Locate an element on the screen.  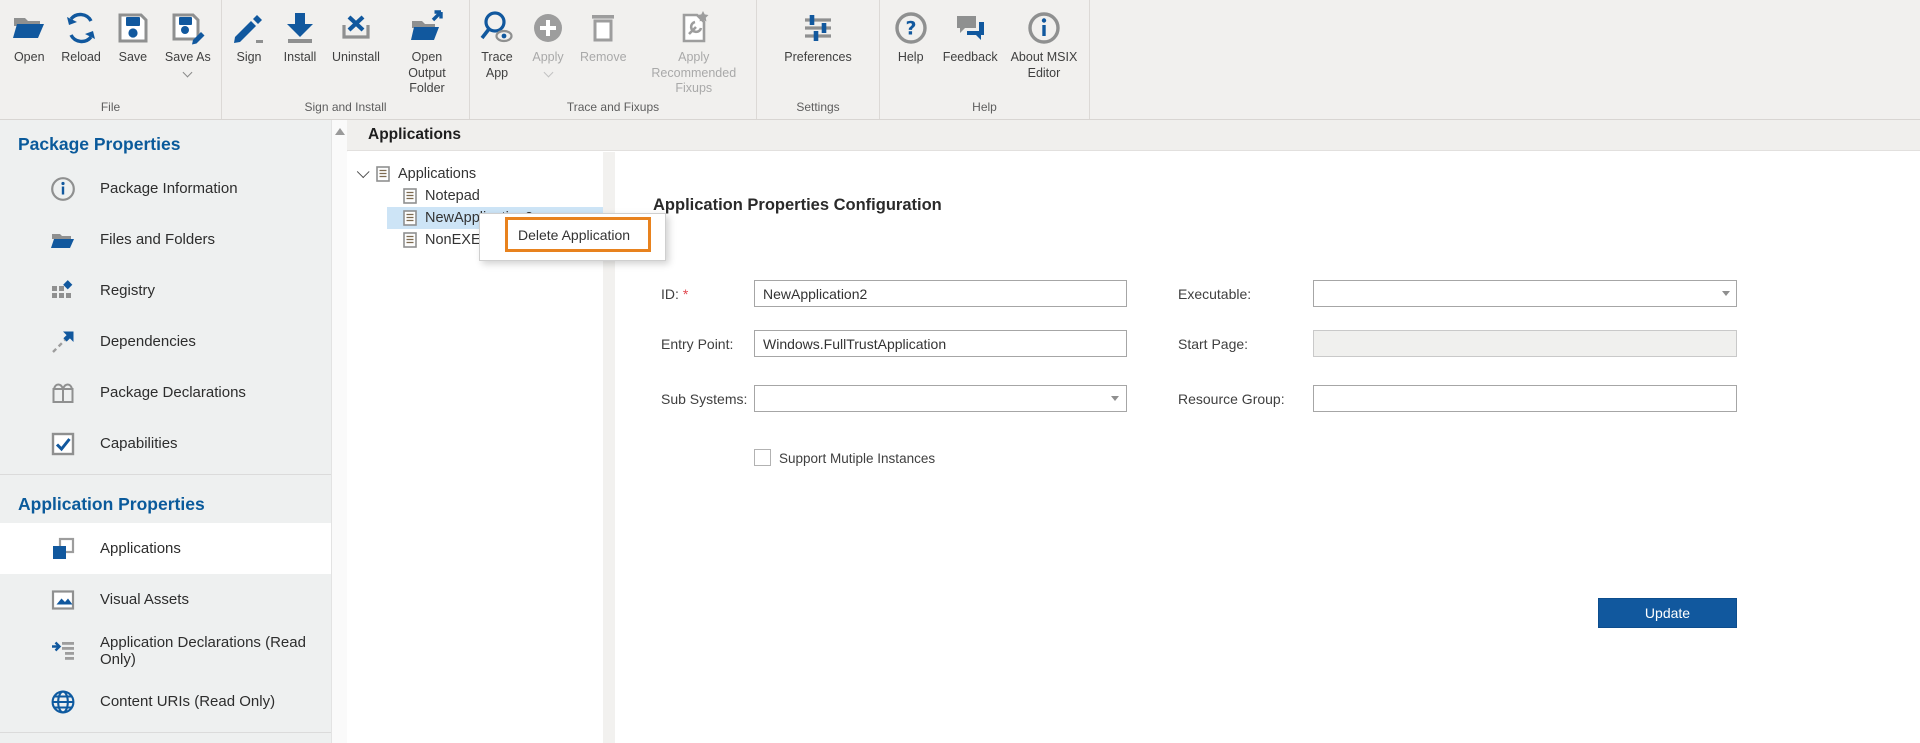
ribbon-group-label: Trace and Fixups is located at coordinates (613, 107).